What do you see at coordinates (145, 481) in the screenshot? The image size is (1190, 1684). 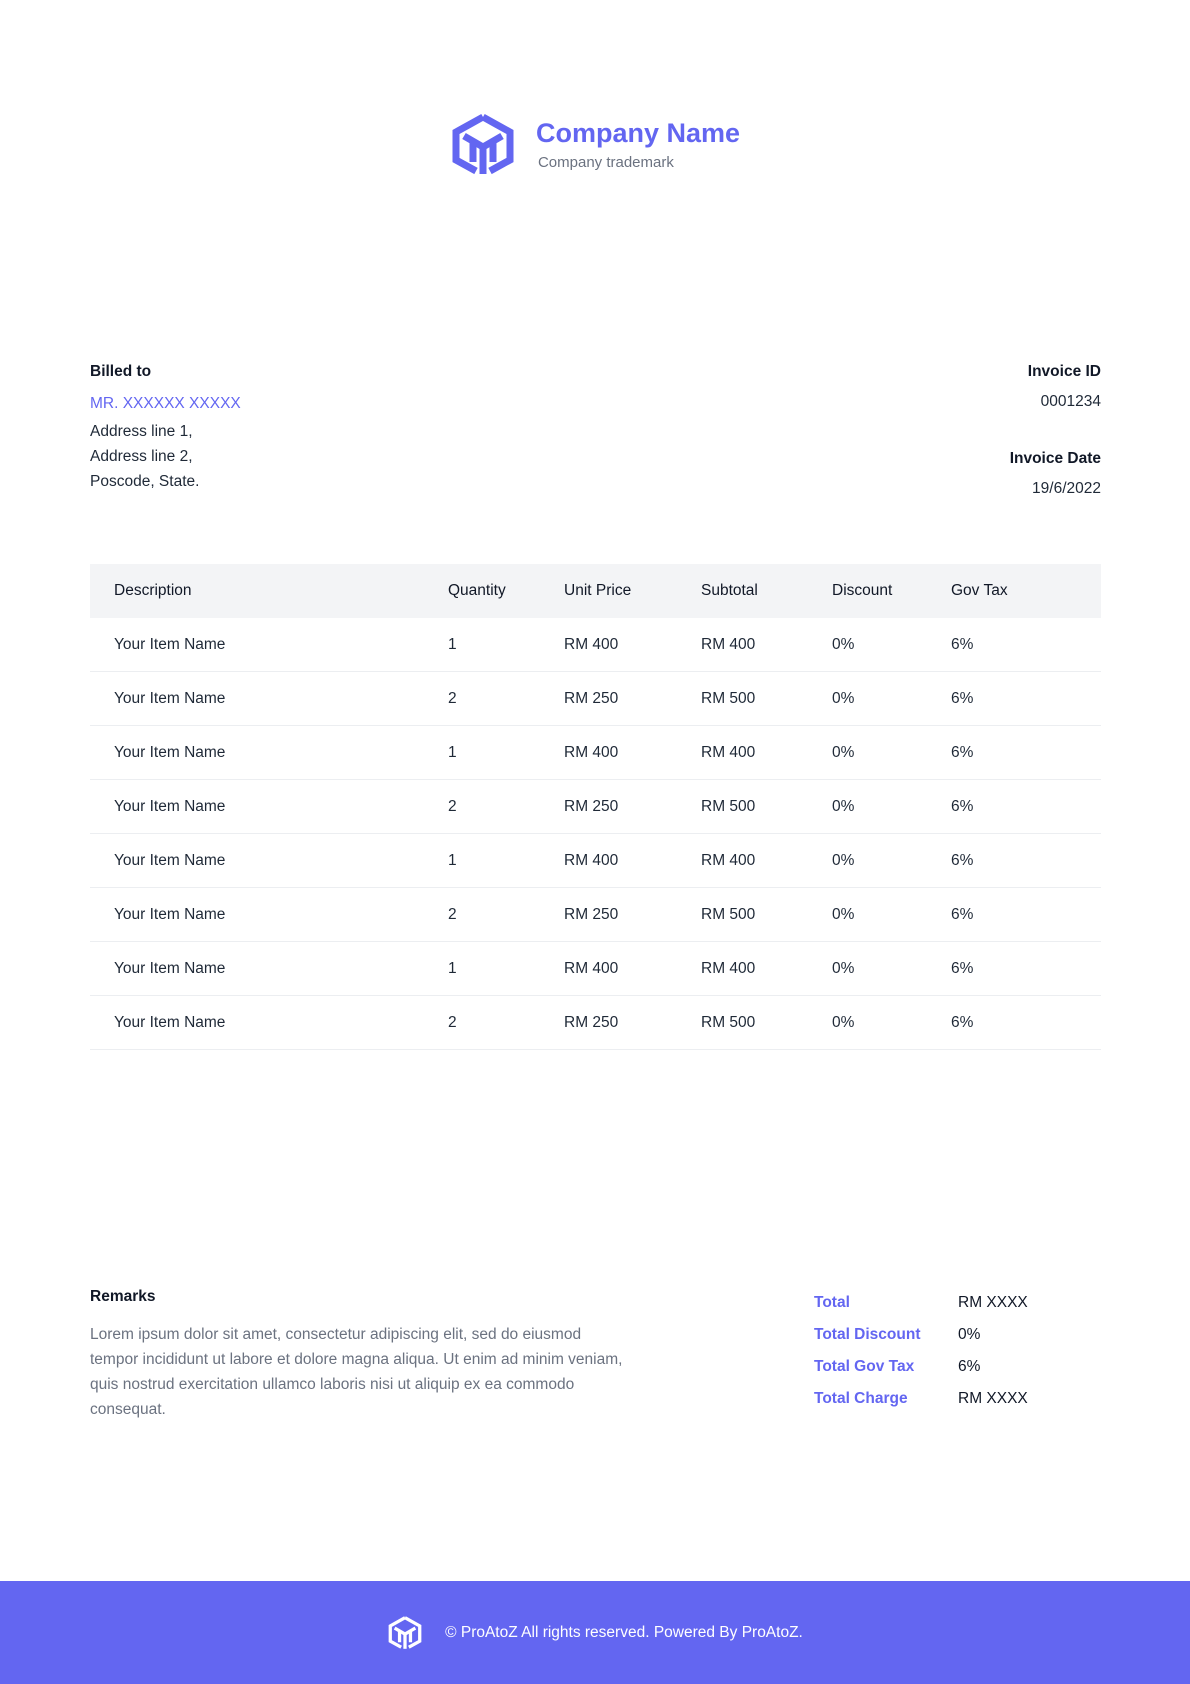 I see `address-line: Poscode, State.` at bounding box center [145, 481].